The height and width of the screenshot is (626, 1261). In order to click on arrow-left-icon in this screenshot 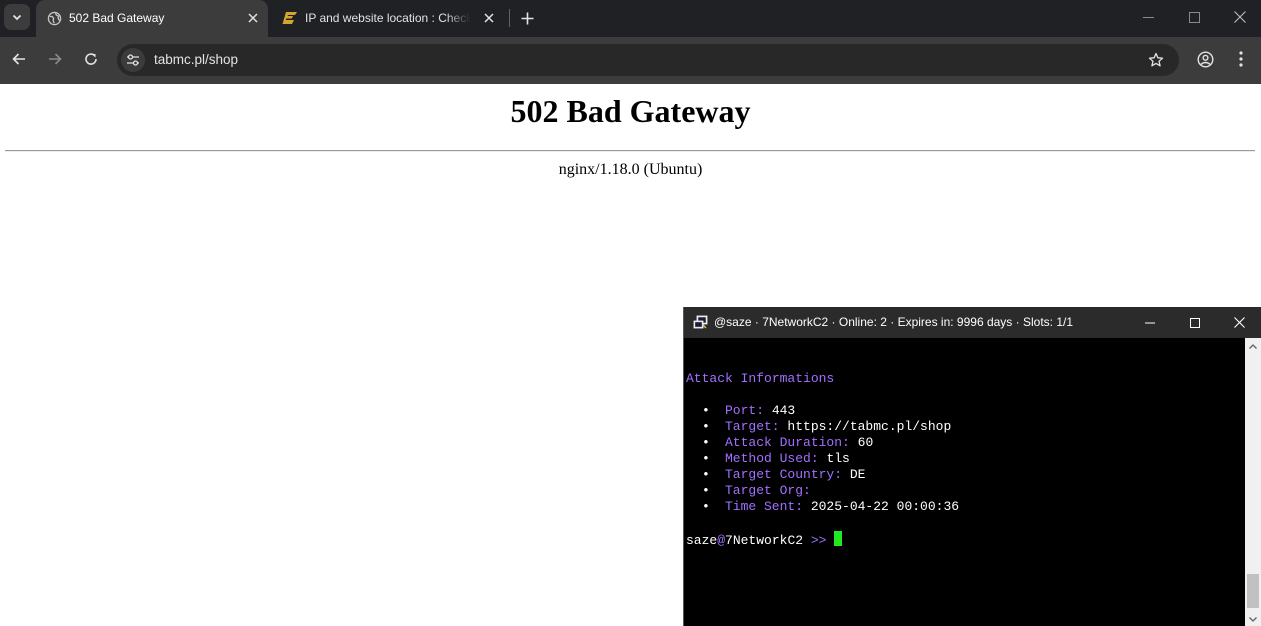, I will do `click(18, 59)`.